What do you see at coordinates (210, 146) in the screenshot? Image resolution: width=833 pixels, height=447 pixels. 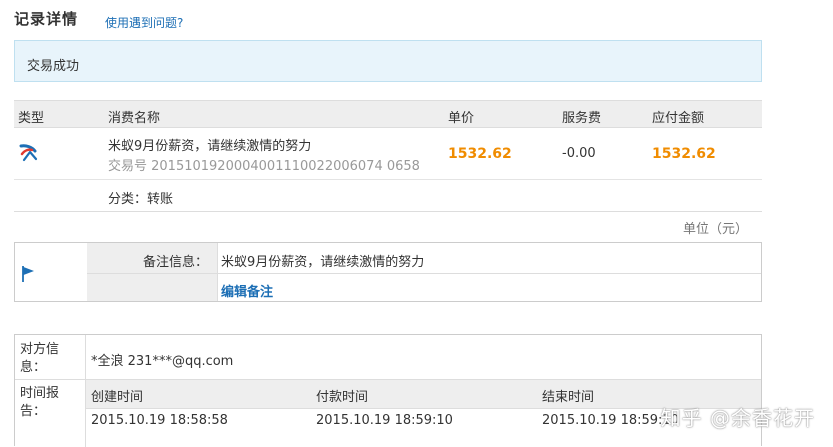 I see `consumption-name: 米蚁9月份薪资，请继续激情的努力` at bounding box center [210, 146].